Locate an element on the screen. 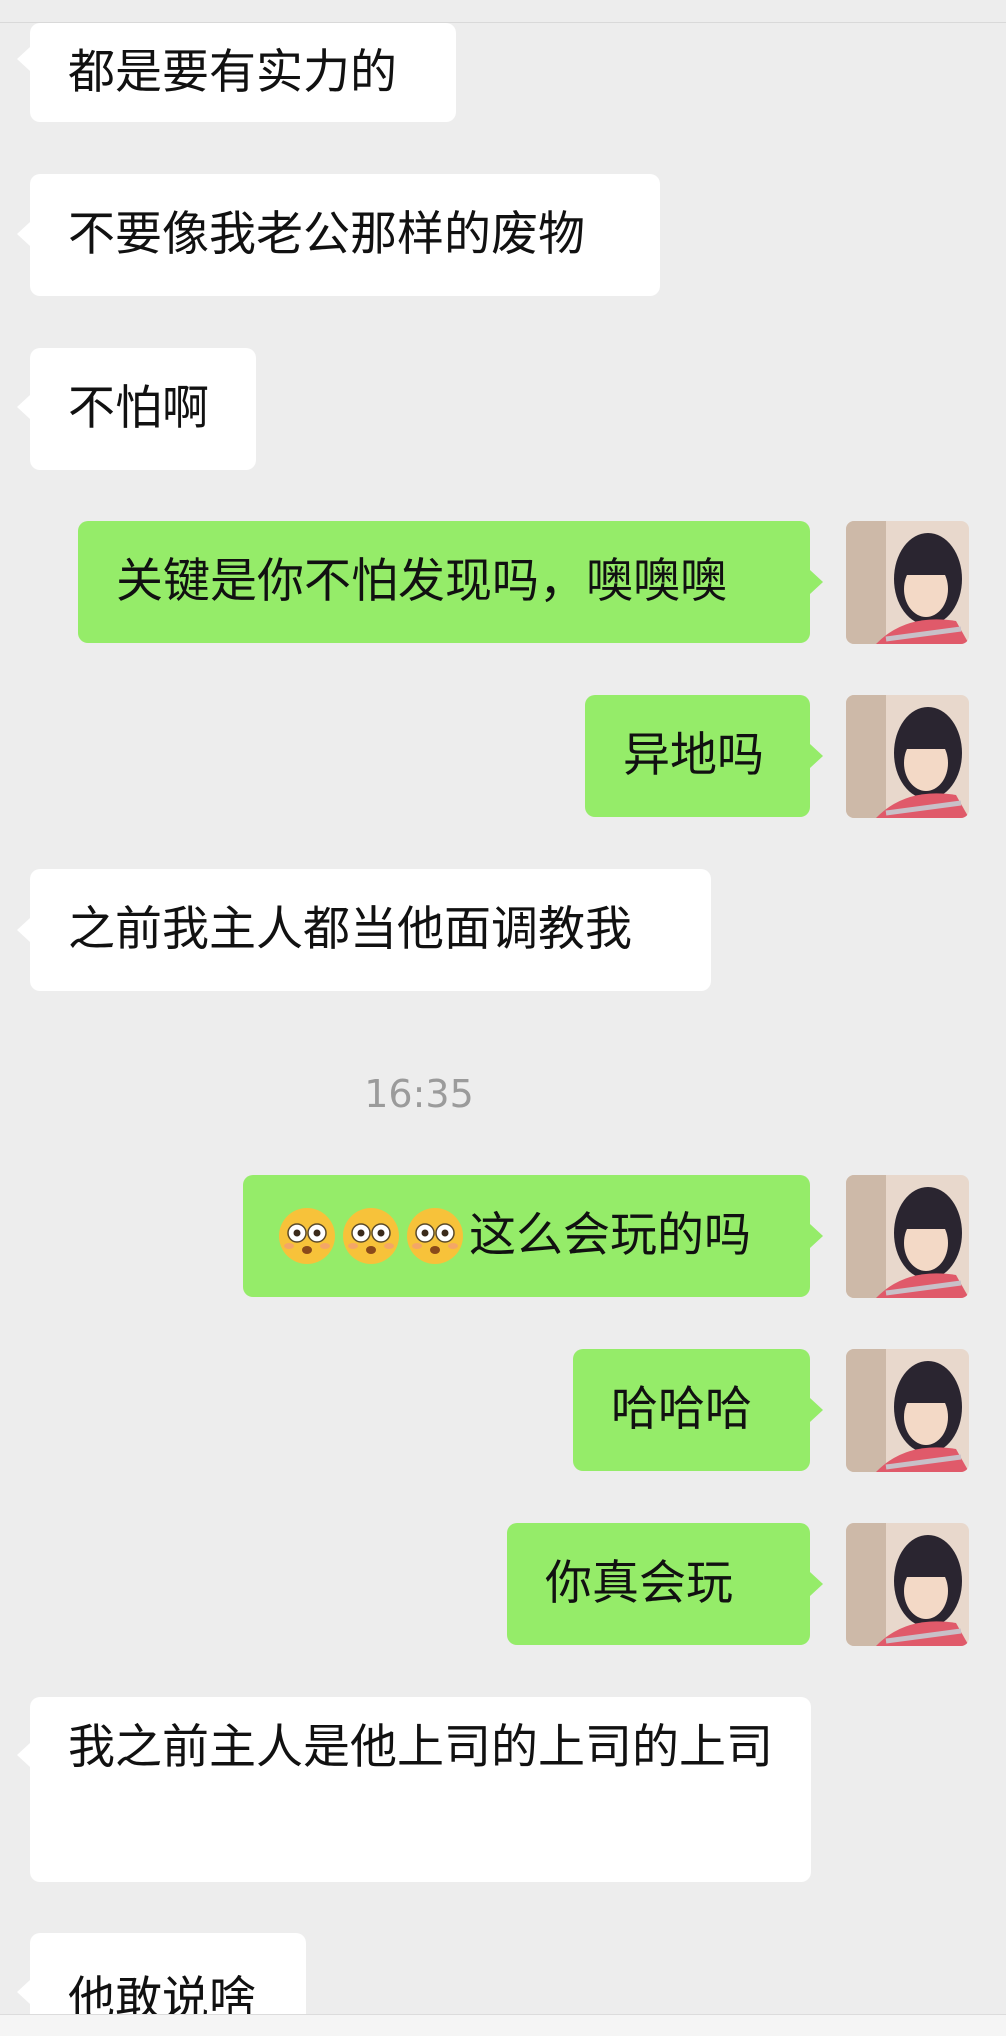 This screenshot has height=2036, width=1006. message-text: 你真会玩 is located at coordinates (639, 1583).